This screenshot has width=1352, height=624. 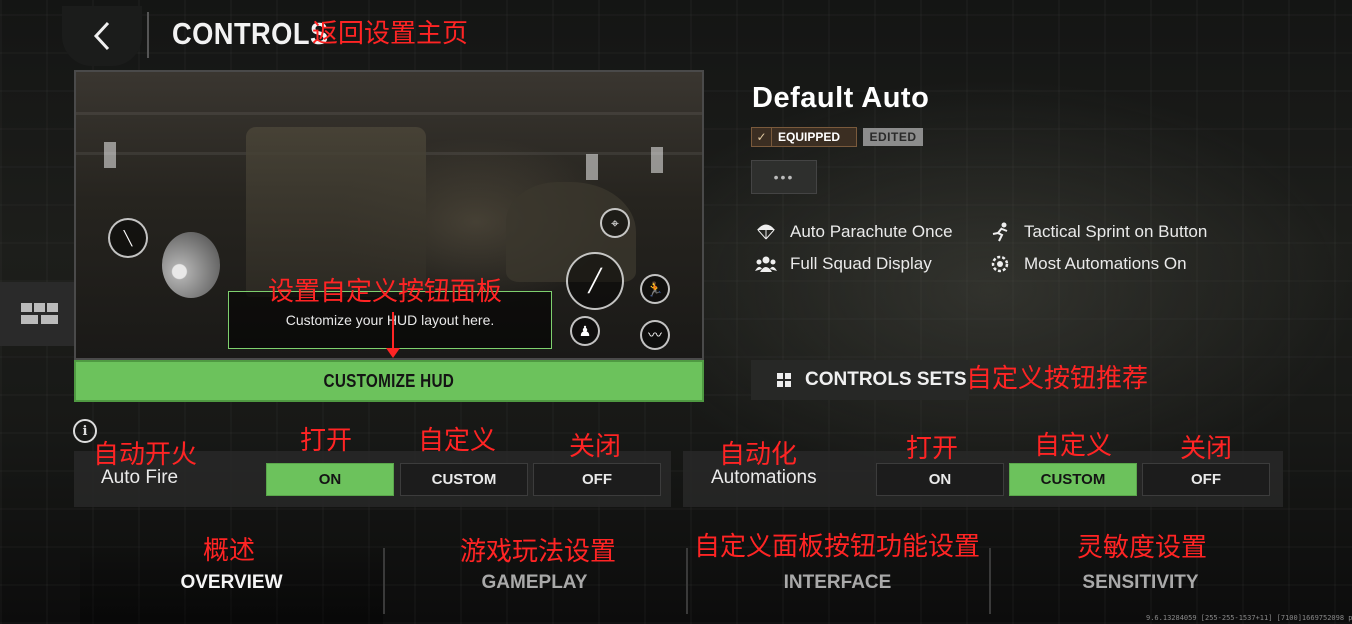 I want to click on automations-off-button: OFF, so click(x=1206, y=479).